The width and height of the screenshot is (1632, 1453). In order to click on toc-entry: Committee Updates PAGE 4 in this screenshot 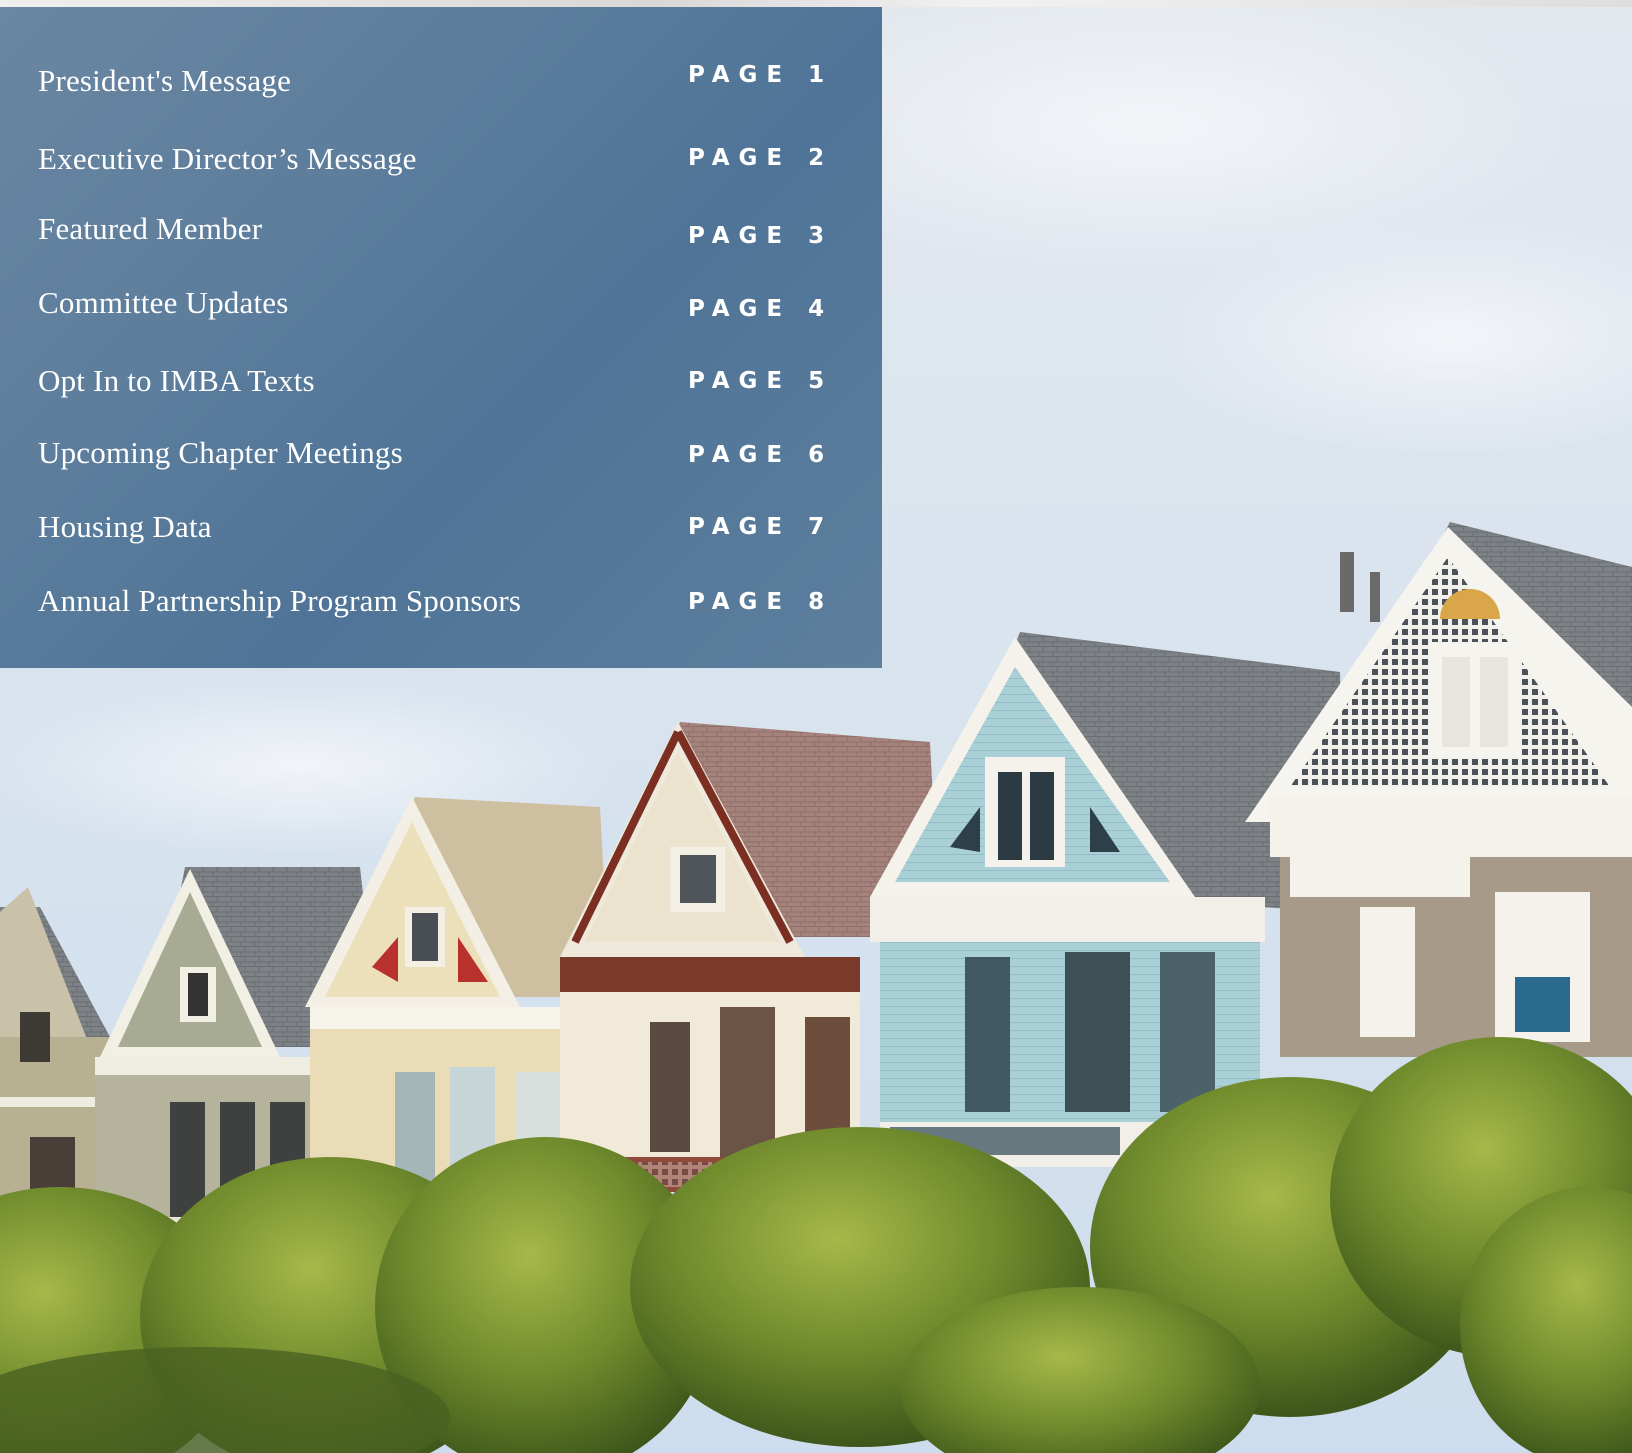, I will do `click(441, 303)`.